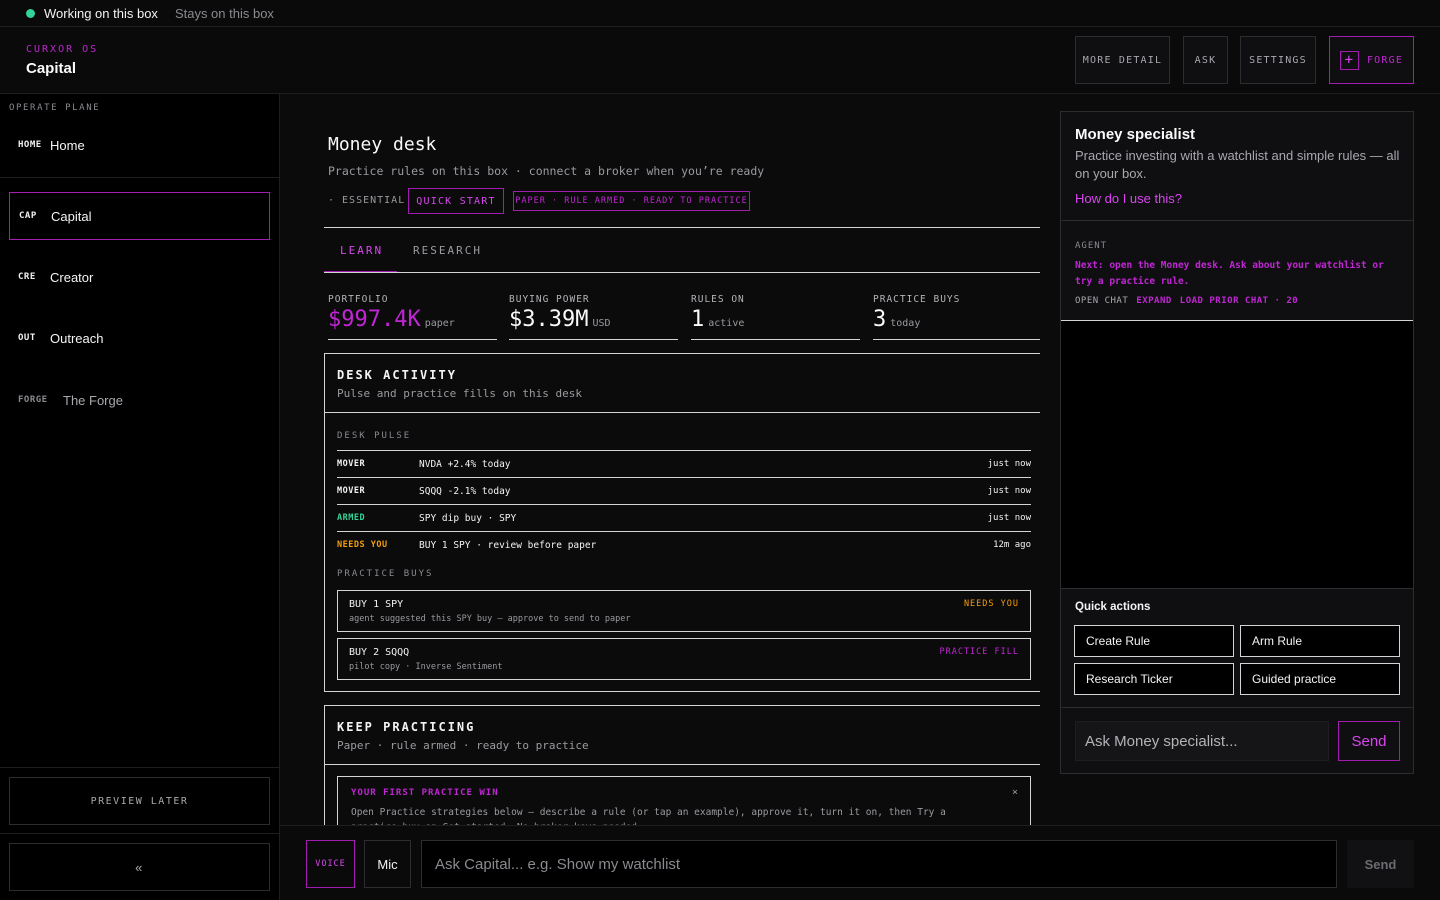  I want to click on stat-label: BUYING POWER, so click(549, 299).